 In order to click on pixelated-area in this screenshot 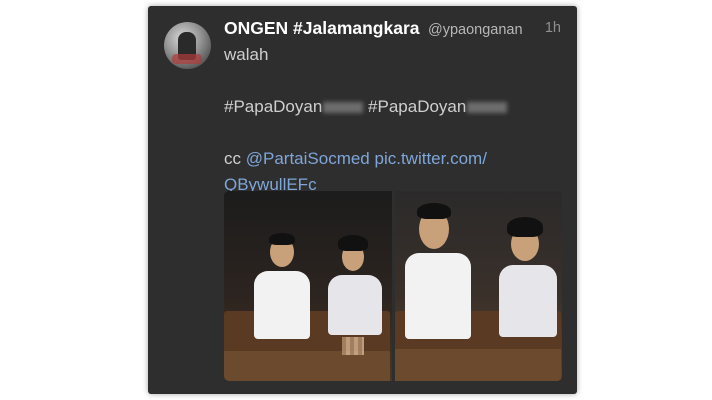, I will do `click(353, 346)`.